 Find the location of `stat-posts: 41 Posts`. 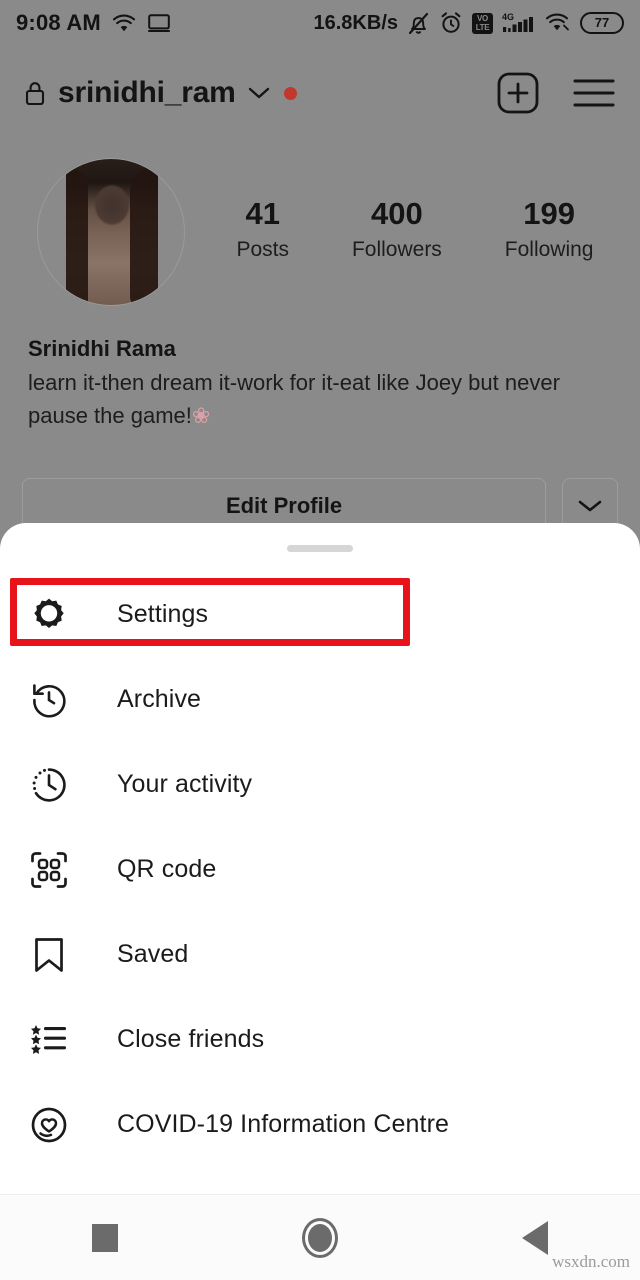

stat-posts: 41 Posts is located at coordinates (262, 229).